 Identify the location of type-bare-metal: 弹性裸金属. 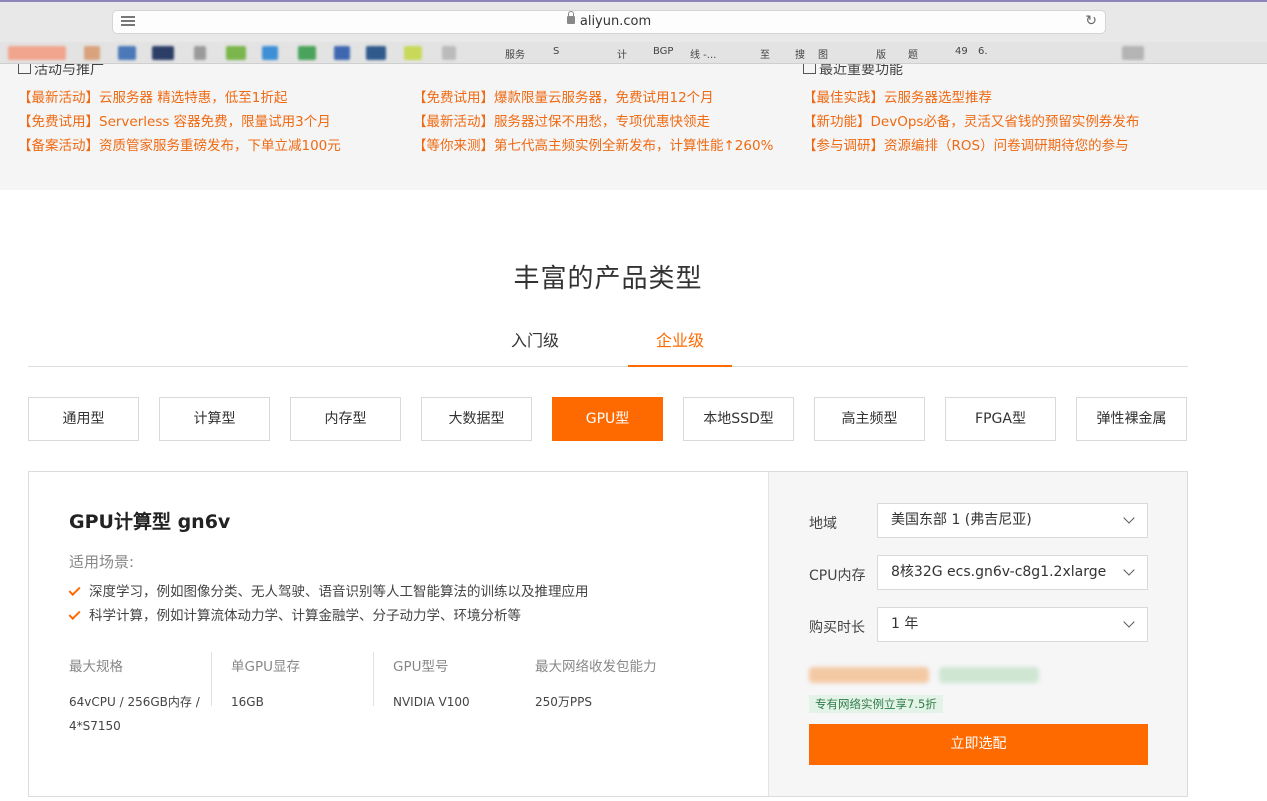
(1131, 419).